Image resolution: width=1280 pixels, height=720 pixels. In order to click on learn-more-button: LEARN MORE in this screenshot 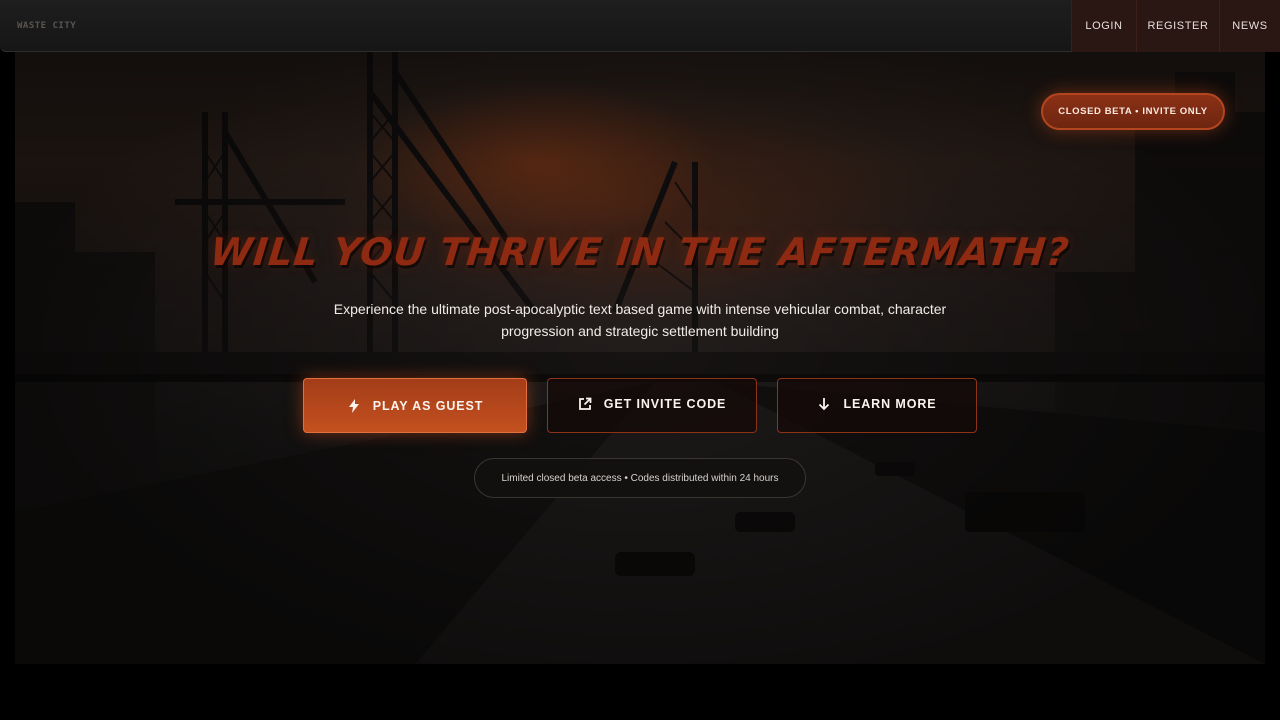, I will do `click(877, 405)`.